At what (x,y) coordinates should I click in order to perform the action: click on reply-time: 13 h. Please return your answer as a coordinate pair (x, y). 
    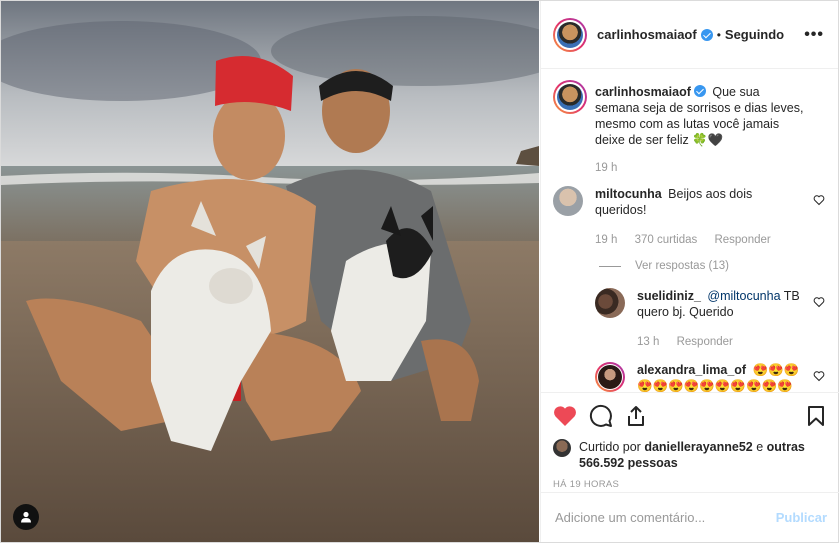
    Looking at the image, I should click on (648, 342).